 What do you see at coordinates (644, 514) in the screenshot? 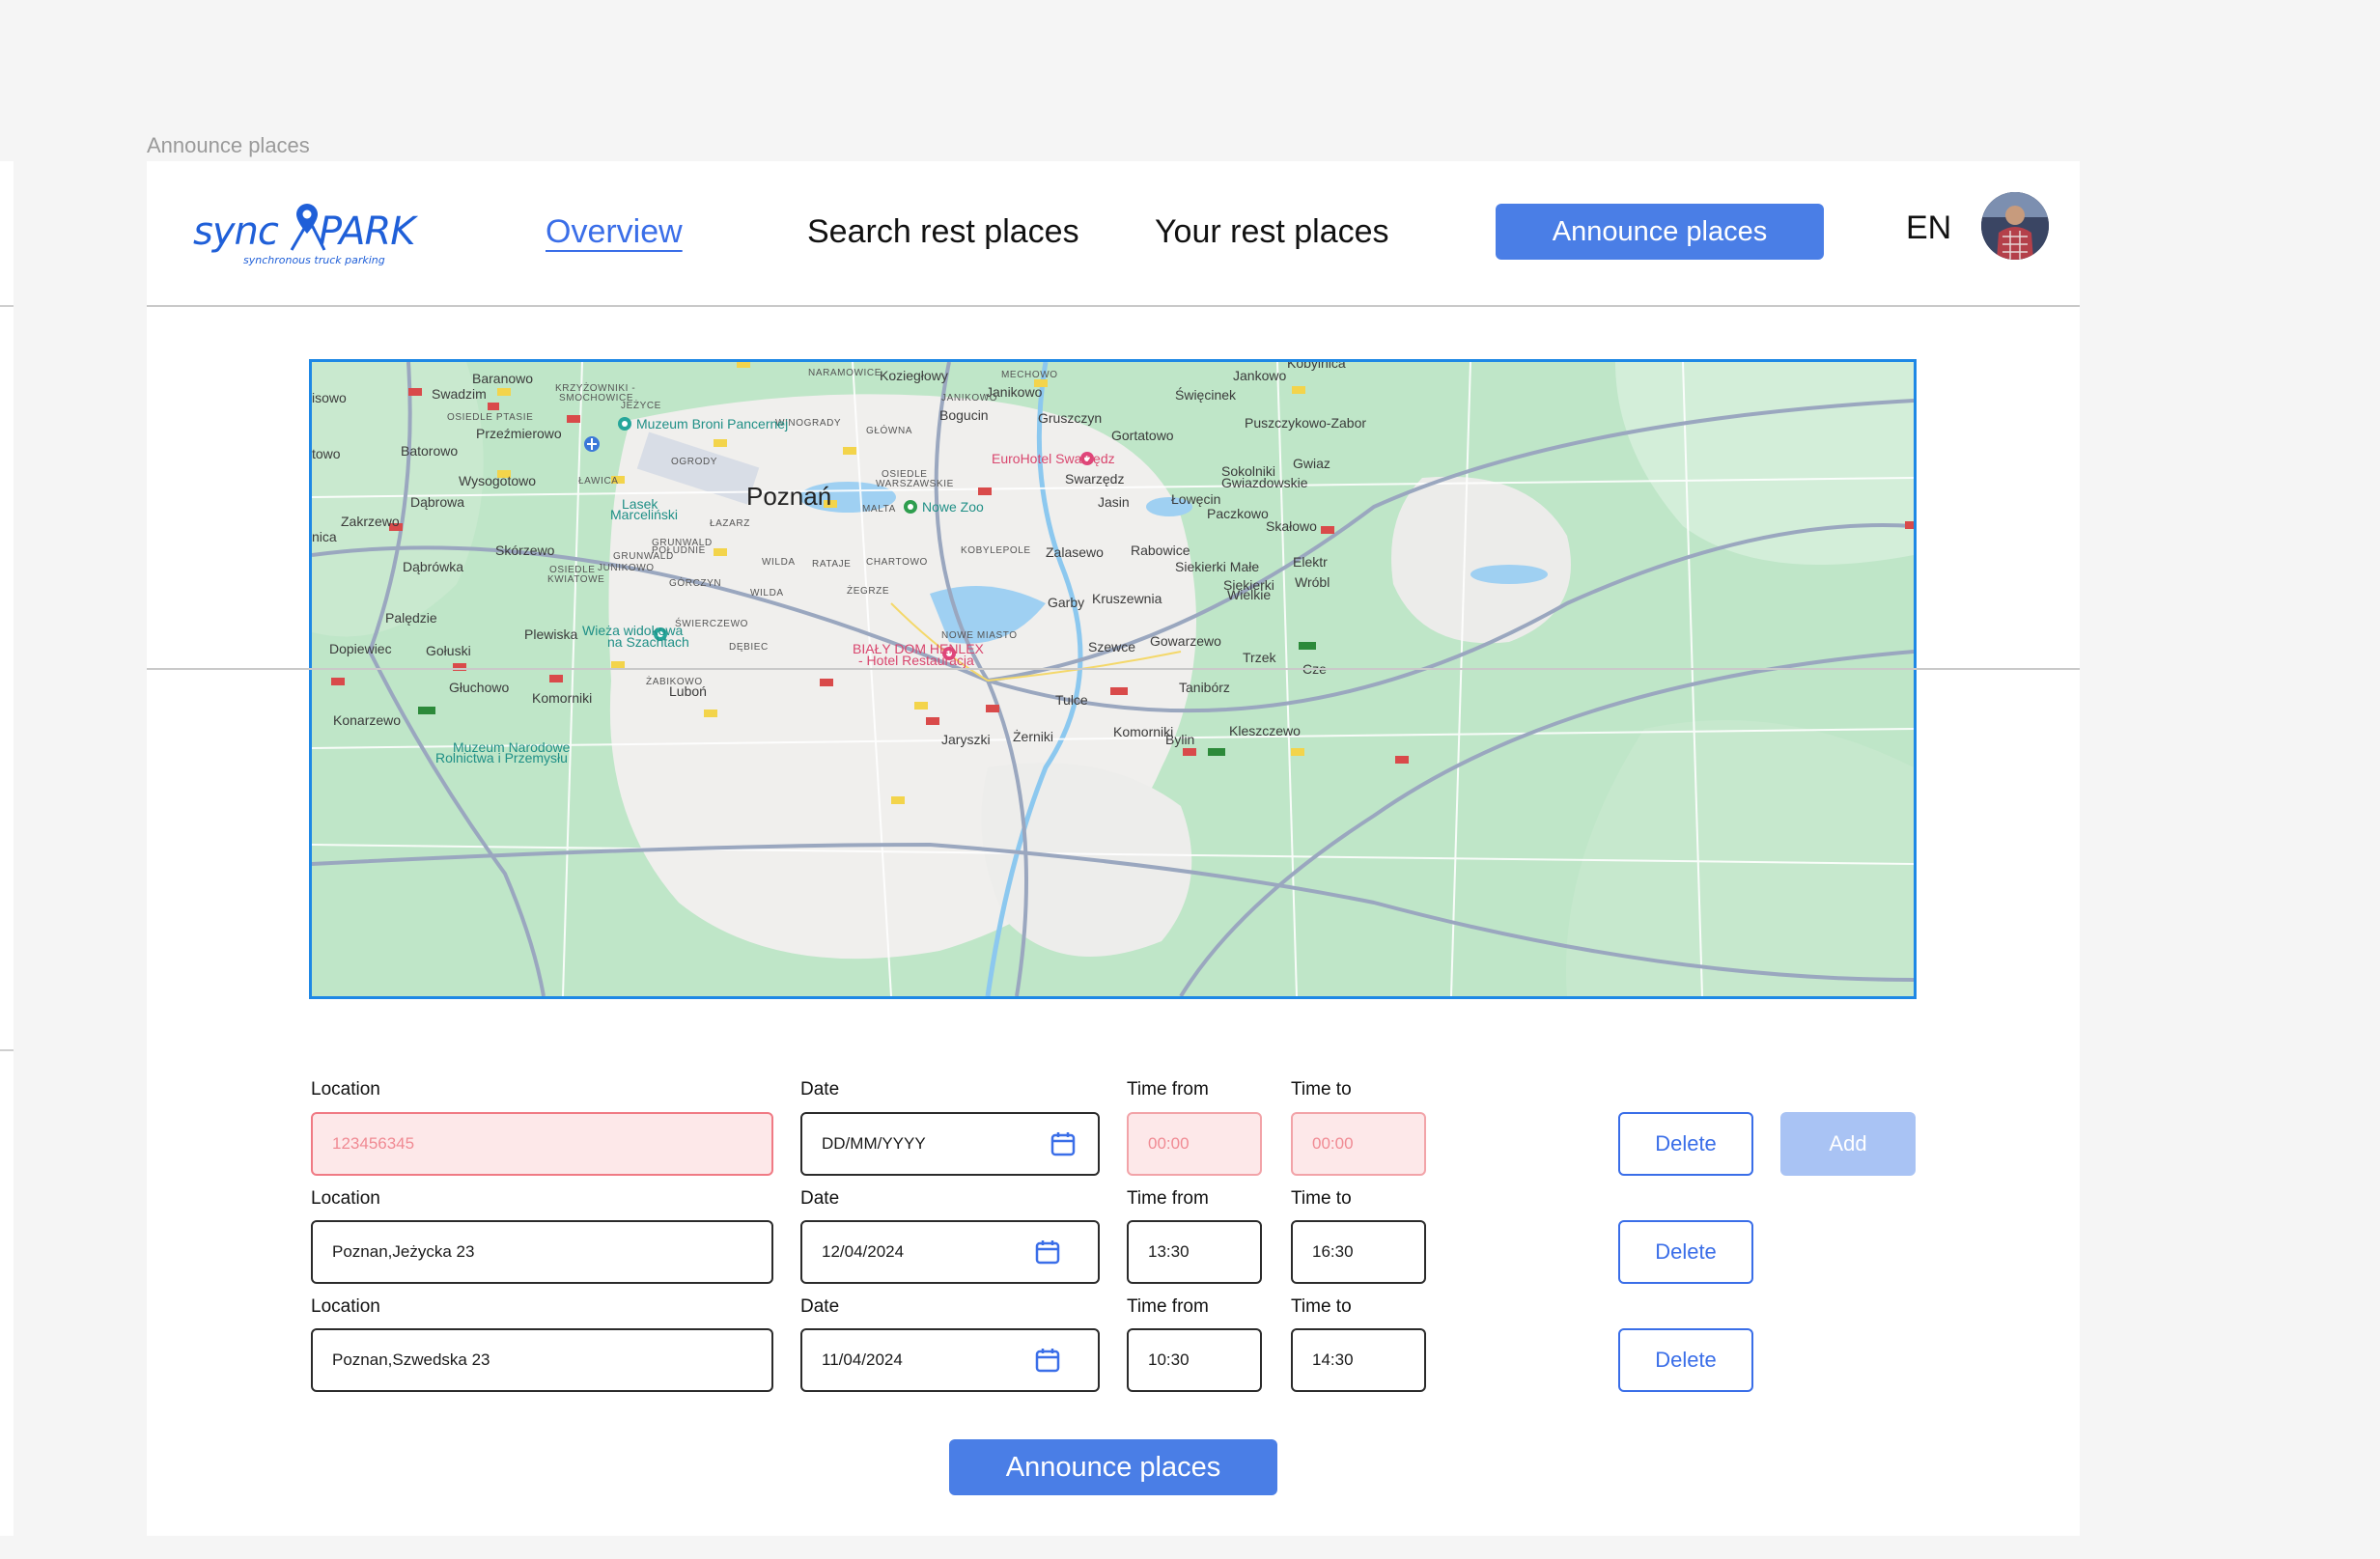
I see `svg-text: Marceliński` at bounding box center [644, 514].